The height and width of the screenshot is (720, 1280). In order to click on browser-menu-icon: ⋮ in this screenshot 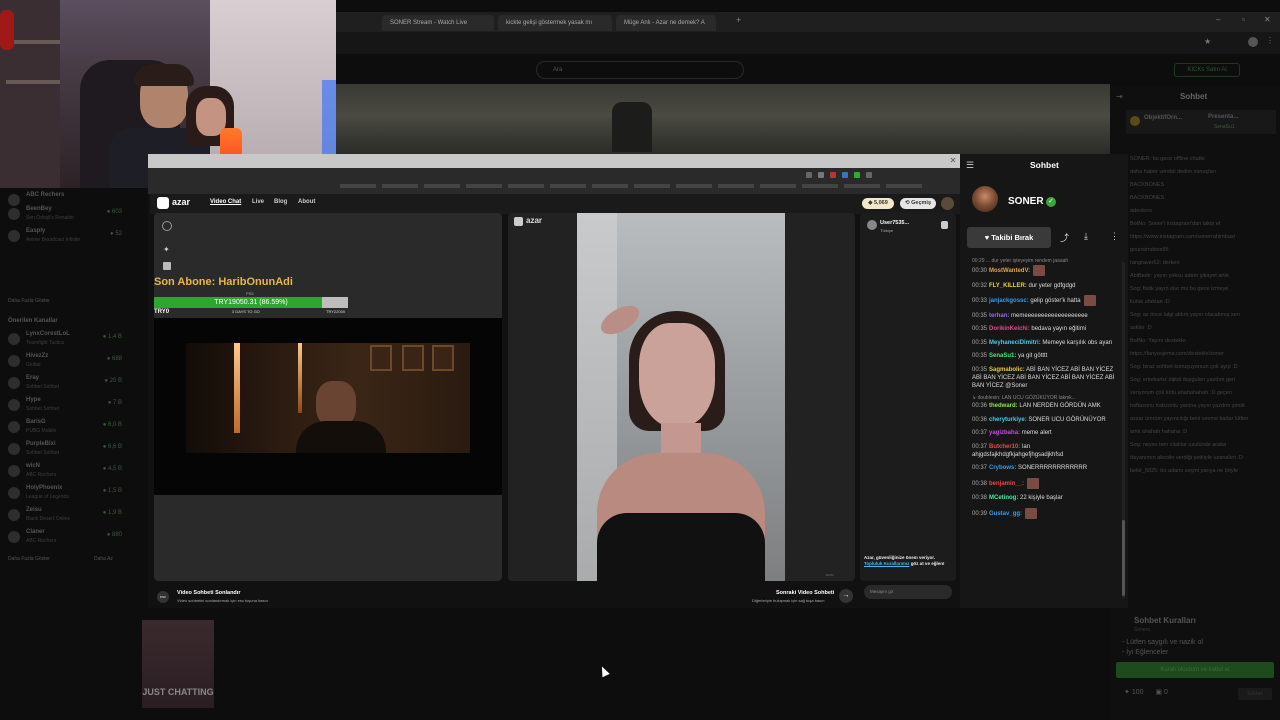, I will do `click(1270, 40)`.